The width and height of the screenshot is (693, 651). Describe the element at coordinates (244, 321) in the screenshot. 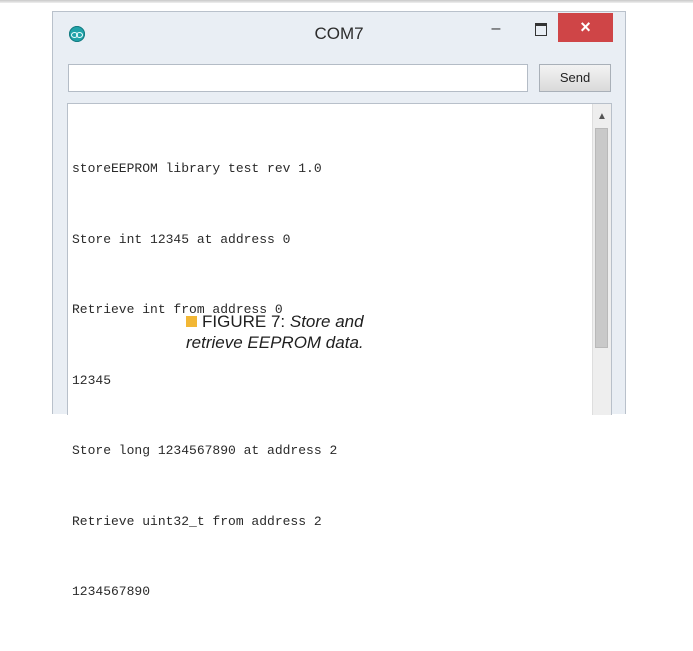

I see `caption-label: FIGURE 7:` at that location.